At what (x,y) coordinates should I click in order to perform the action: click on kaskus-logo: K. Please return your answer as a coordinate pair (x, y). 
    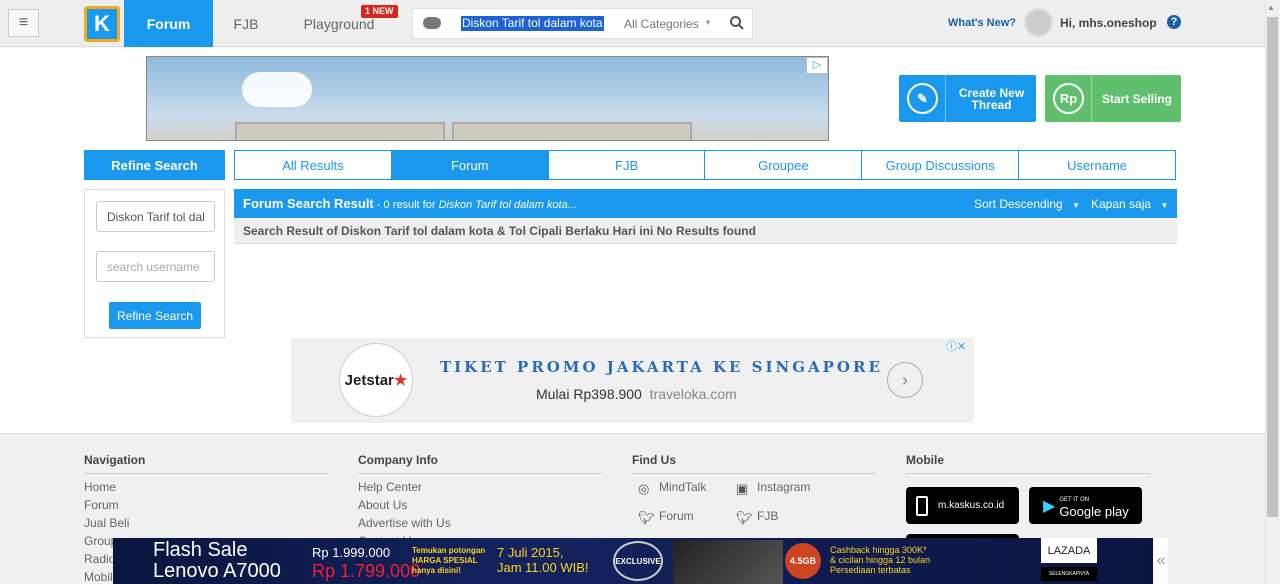
    Looking at the image, I should click on (102, 24).